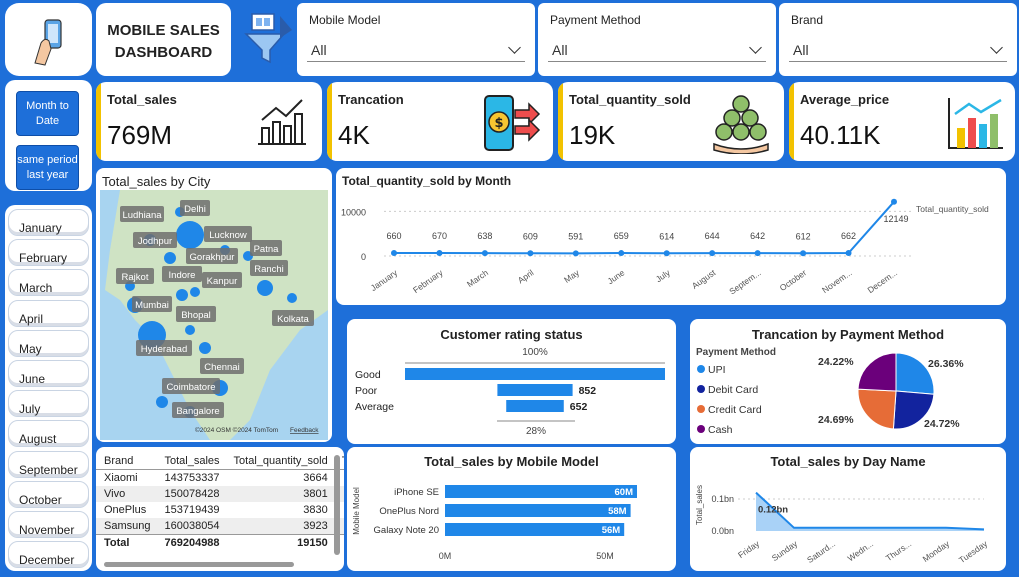 The image size is (1019, 577). What do you see at coordinates (741, 124) in the screenshot?
I see `coins-hand-icon` at bounding box center [741, 124].